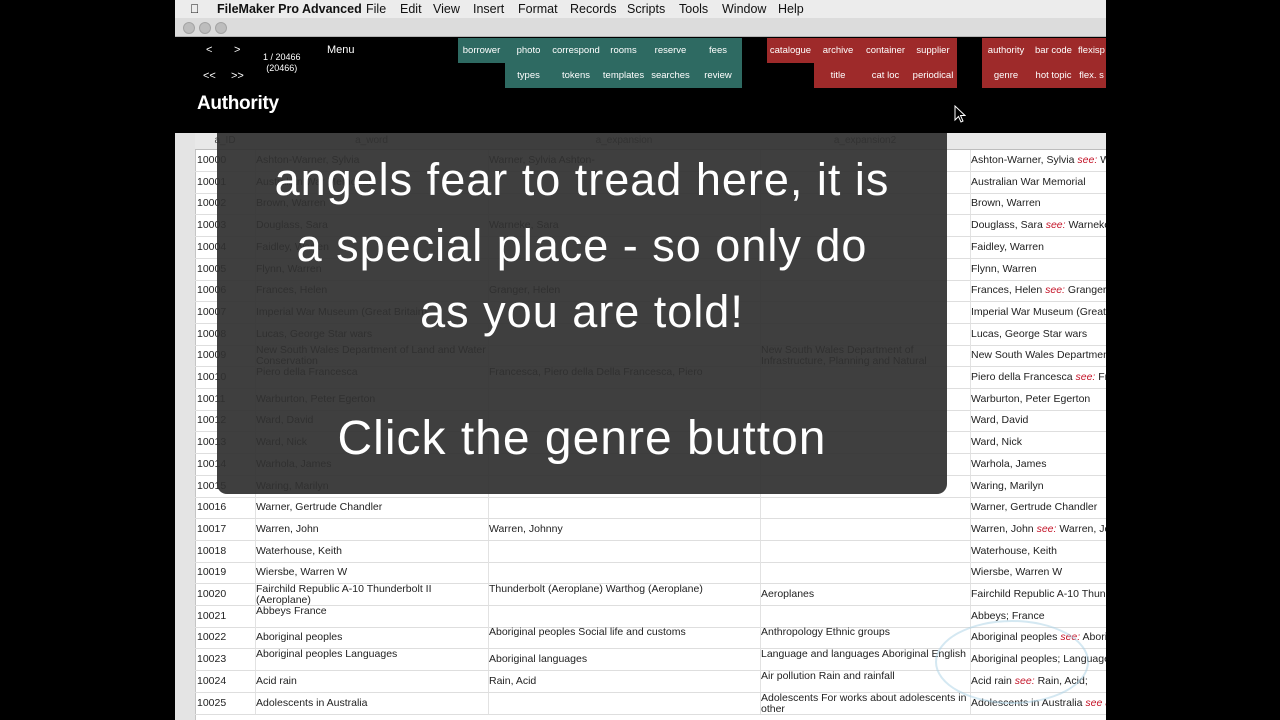  I want to click on cell-a-word: Wiersbe, Warren W, so click(372, 573).